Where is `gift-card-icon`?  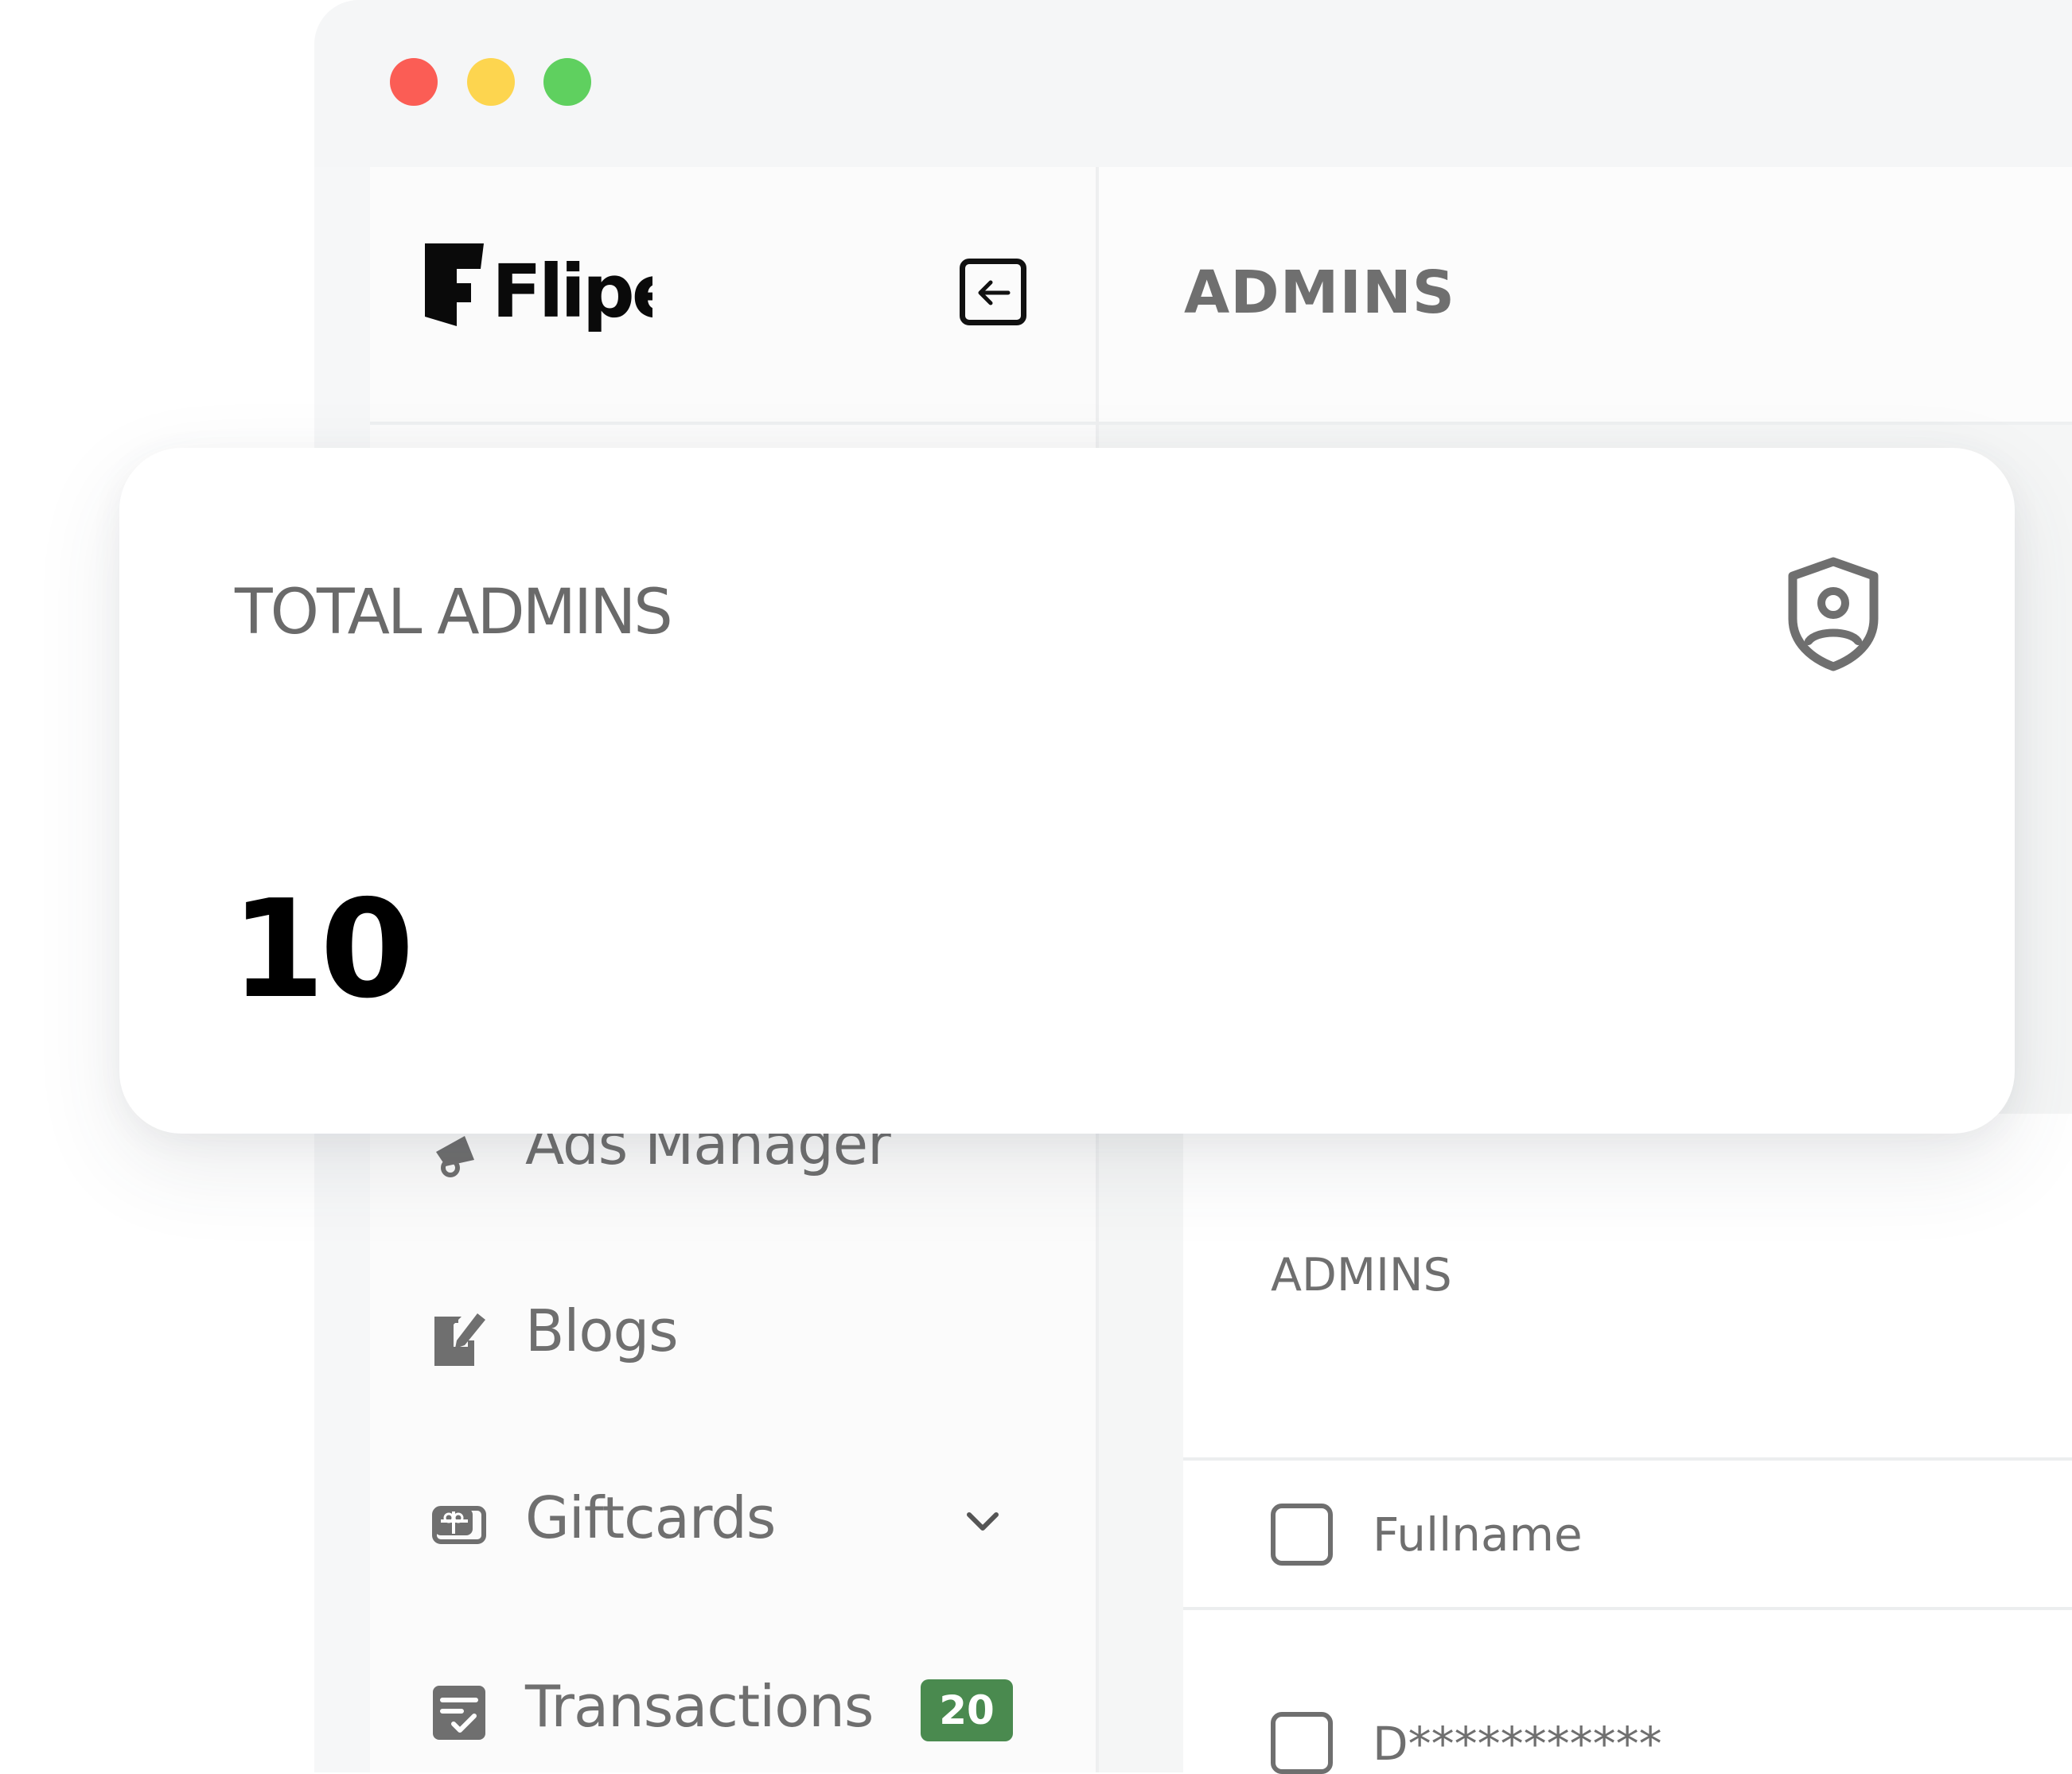 gift-card-icon is located at coordinates (459, 1525).